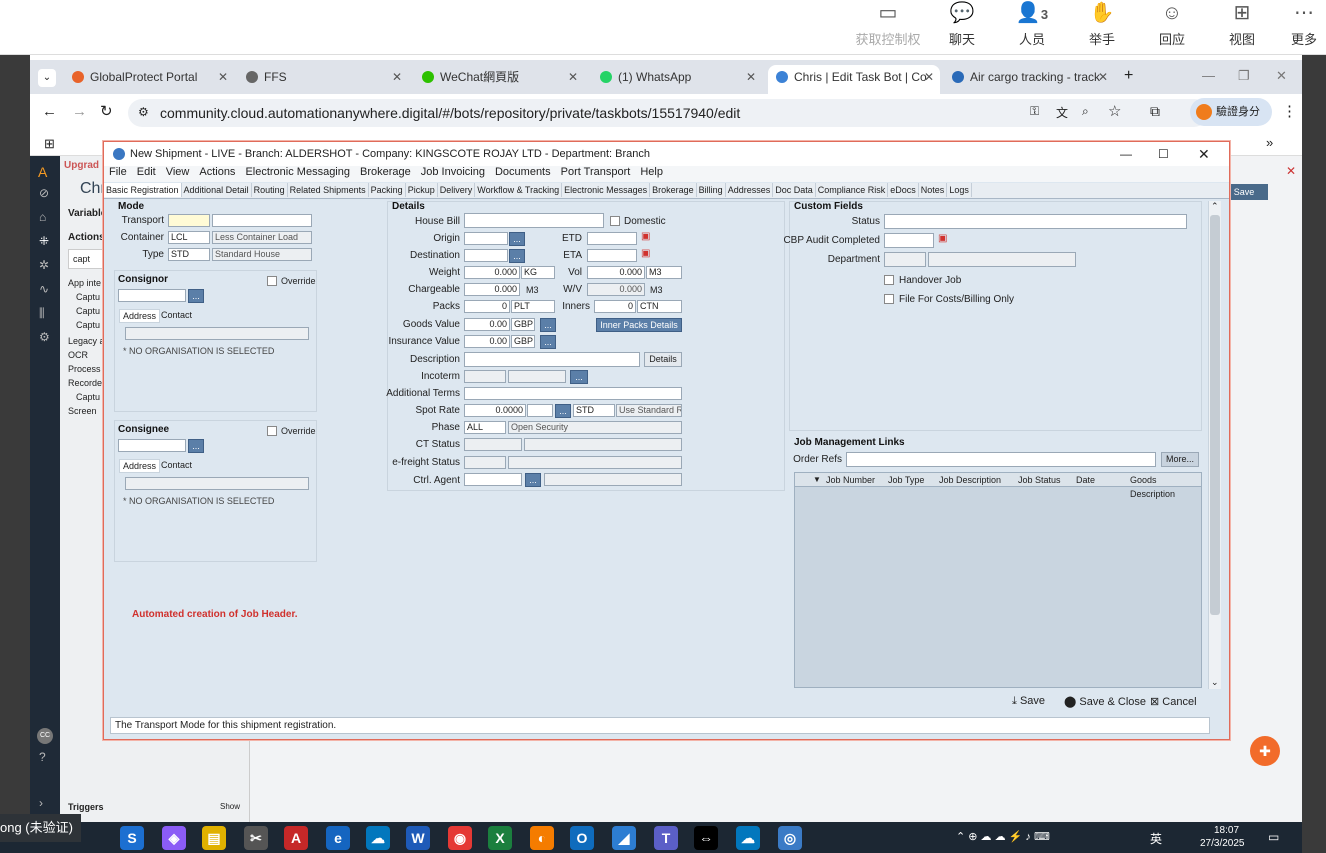 Image resolution: width=1326 pixels, height=853 pixels. What do you see at coordinates (217, 333) in the screenshot?
I see `consignor-address-select` at bounding box center [217, 333].